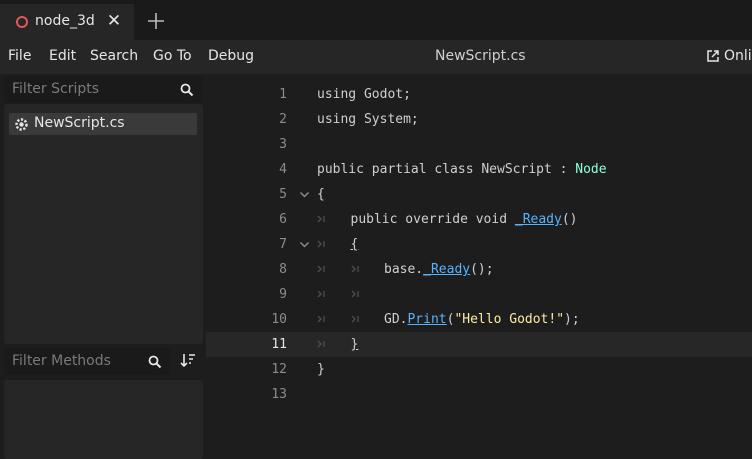 The height and width of the screenshot is (459, 752). I want to click on filter-scripts-placeholder: Filter Scripts, so click(56, 89).